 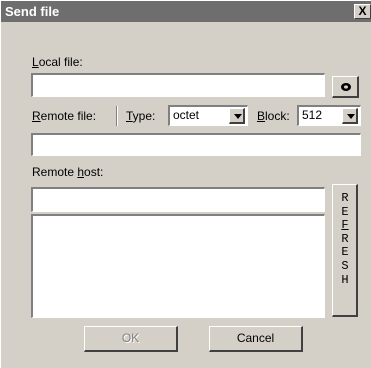 What do you see at coordinates (186, 115) in the screenshot?
I see `type-select-value: octet` at bounding box center [186, 115].